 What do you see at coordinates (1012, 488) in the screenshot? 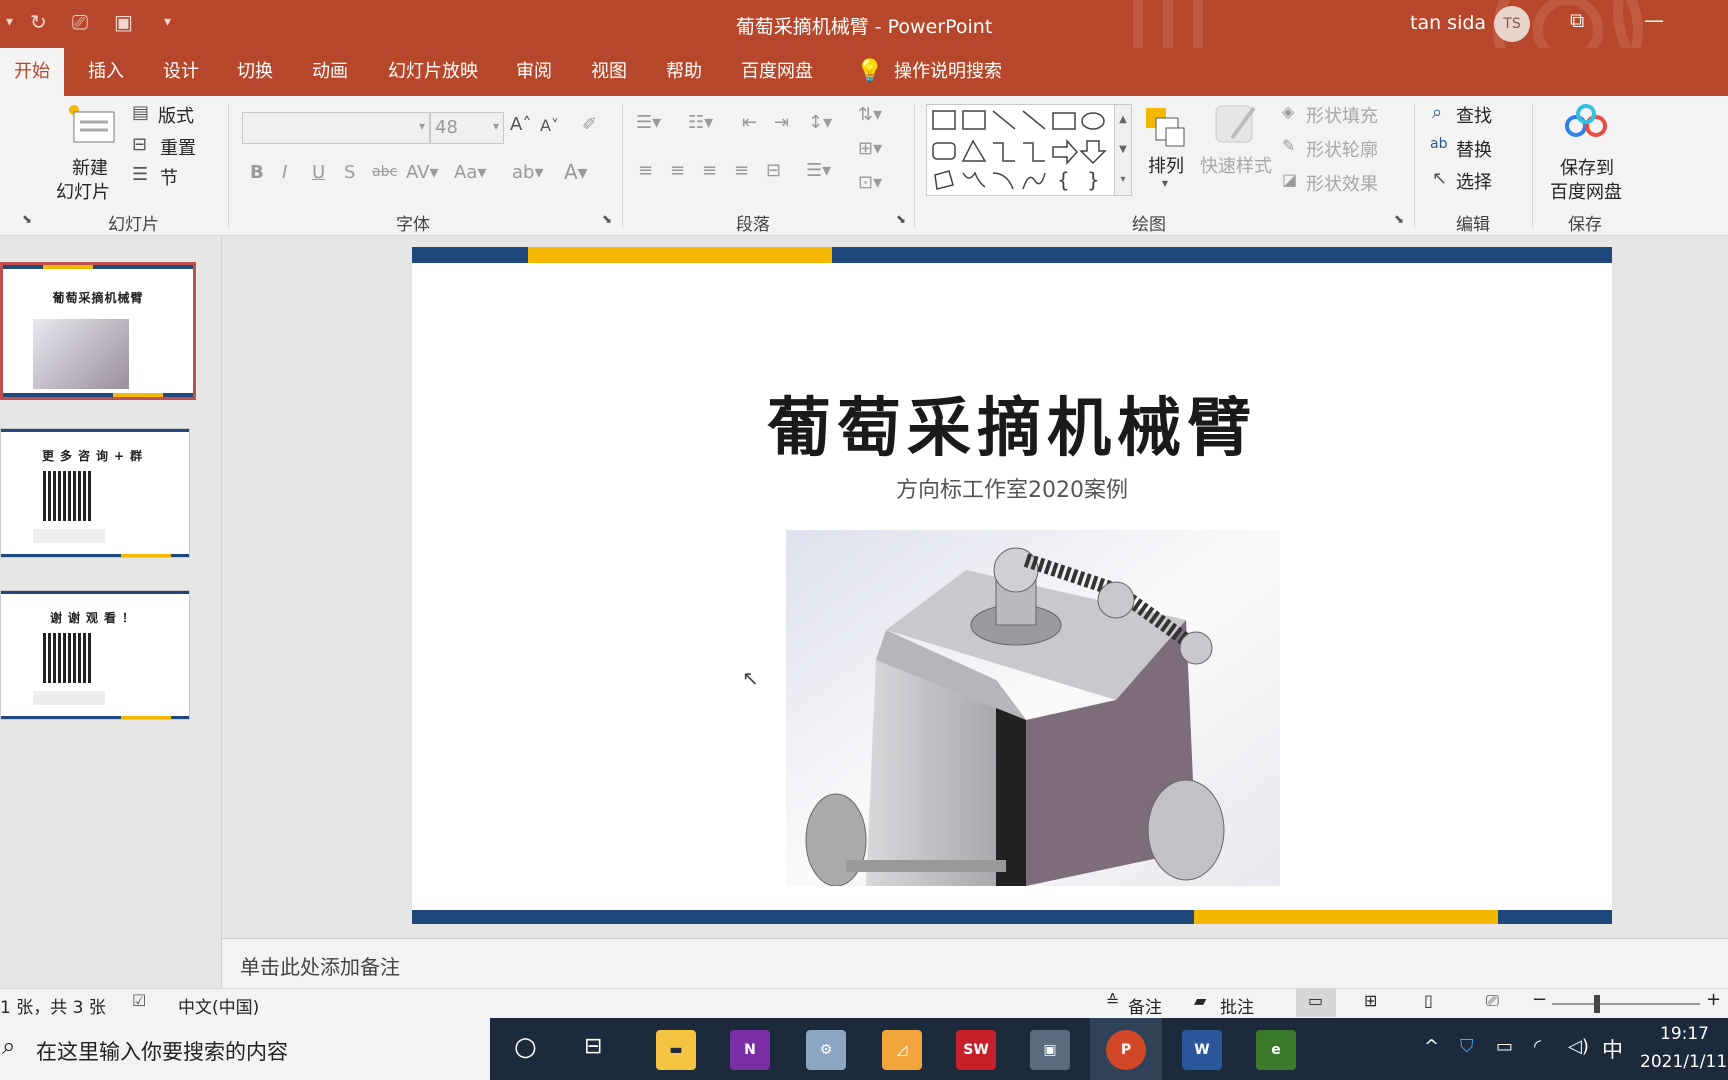
I see `slide-subtitle: 方向标工作室2020案例` at bounding box center [1012, 488].